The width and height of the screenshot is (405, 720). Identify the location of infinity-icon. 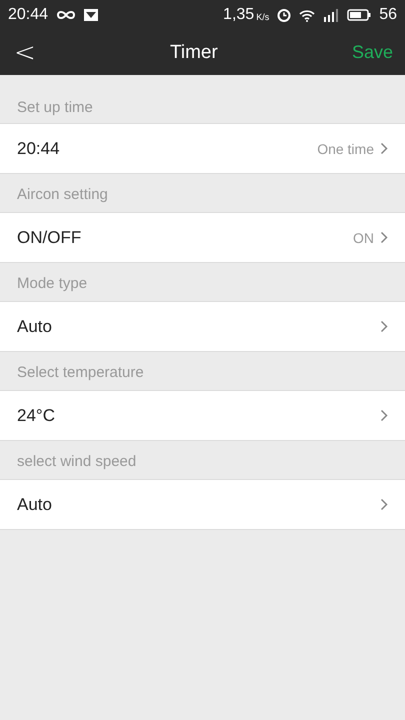
(66, 15).